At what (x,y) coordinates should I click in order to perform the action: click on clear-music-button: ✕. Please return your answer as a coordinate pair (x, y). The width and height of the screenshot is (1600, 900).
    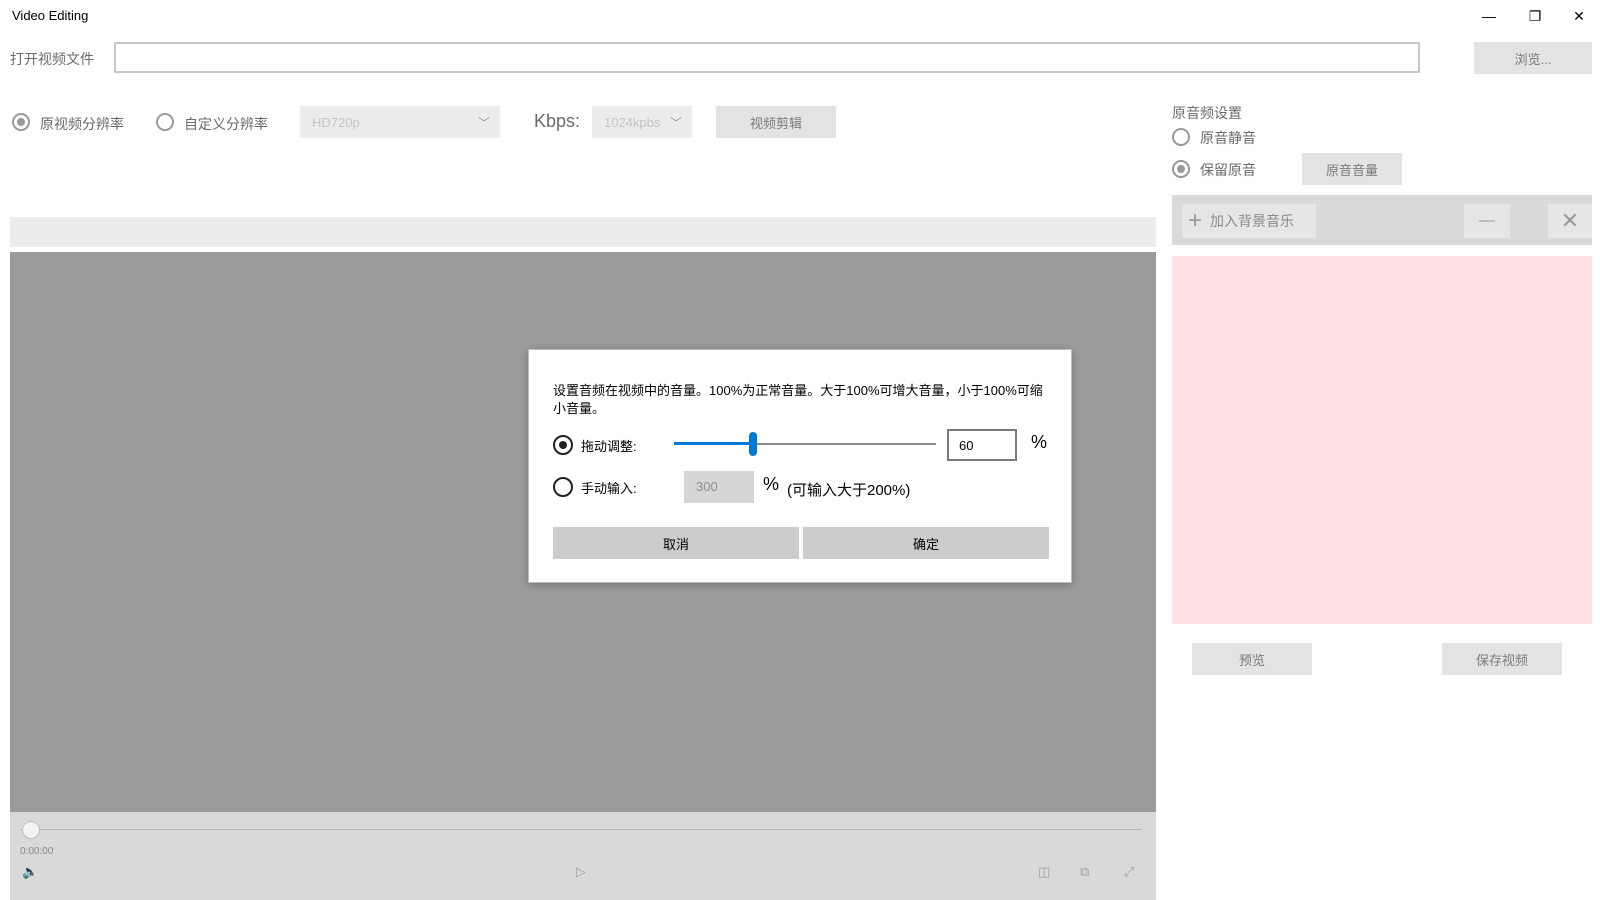
    Looking at the image, I should click on (1570, 221).